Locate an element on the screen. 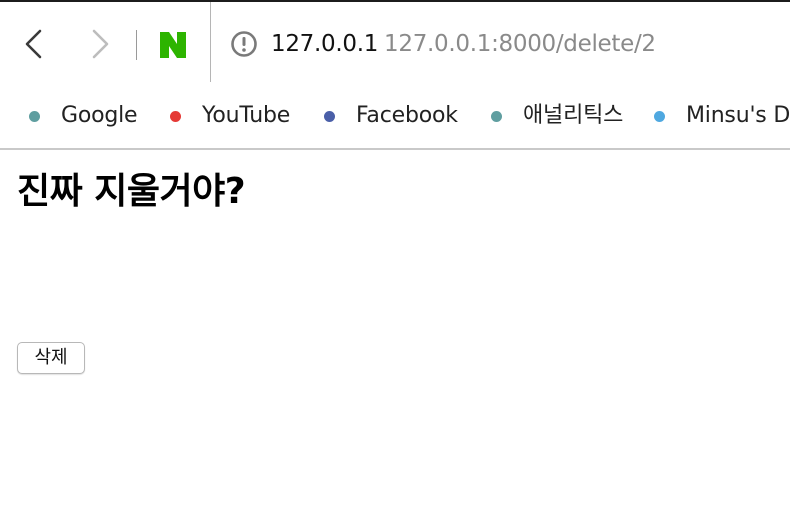 The height and width of the screenshot is (512, 790). bookmark-label: Google is located at coordinates (99, 115).